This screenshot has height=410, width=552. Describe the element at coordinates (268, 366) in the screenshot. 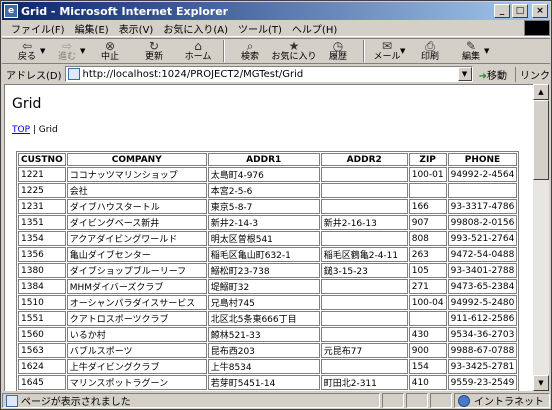

I see `table-row: 1624 上牛ダイビングクラブ 上牛8534 154 93-3425-2781` at that location.